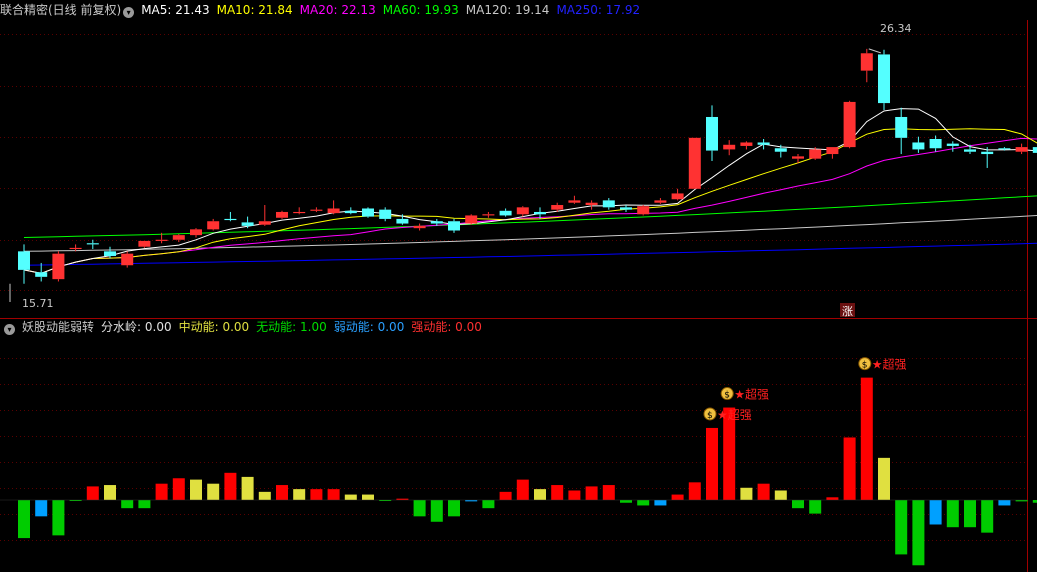  I want to click on zhang-label: 涨, so click(847, 311).